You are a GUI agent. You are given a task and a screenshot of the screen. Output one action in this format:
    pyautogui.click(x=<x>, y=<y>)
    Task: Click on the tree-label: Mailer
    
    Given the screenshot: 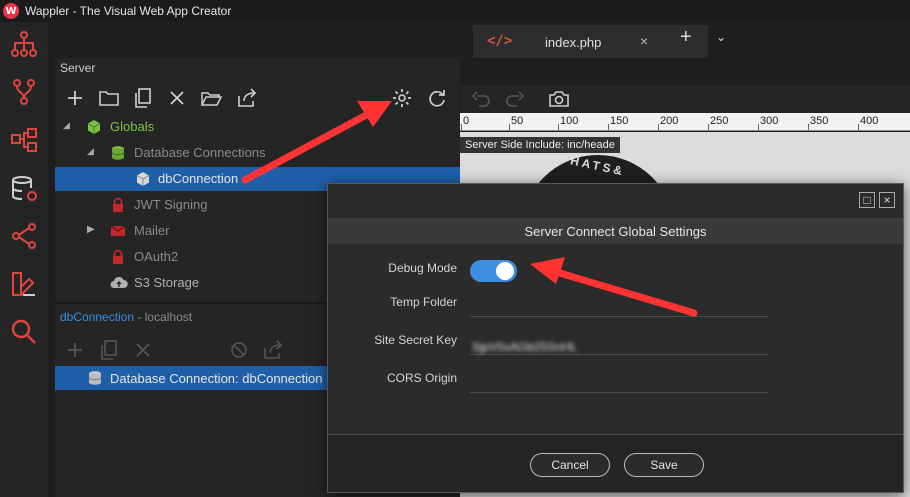 What is the action you would take?
    pyautogui.click(x=152, y=230)
    